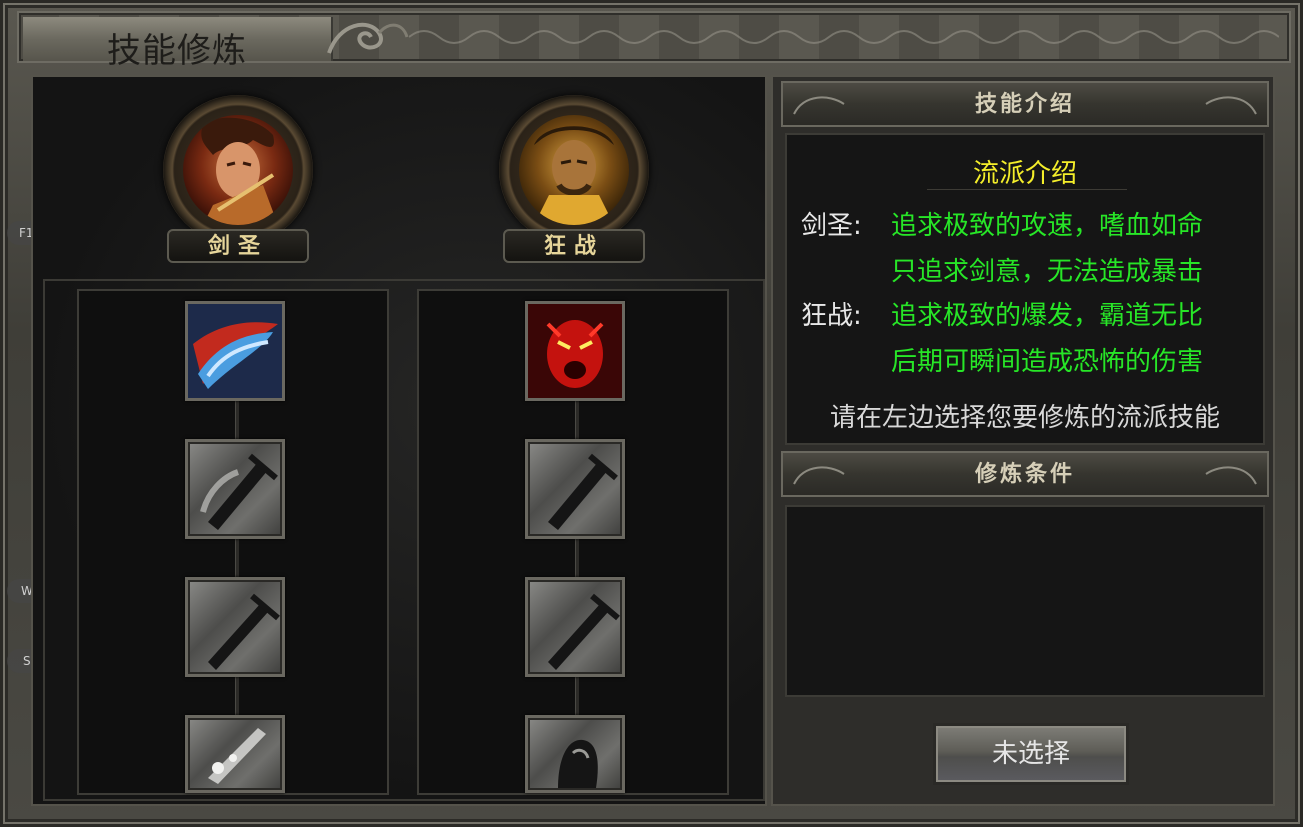 The image size is (1303, 827). What do you see at coordinates (575, 754) in the screenshot?
I see `locked-hooded-figure-icon` at bounding box center [575, 754].